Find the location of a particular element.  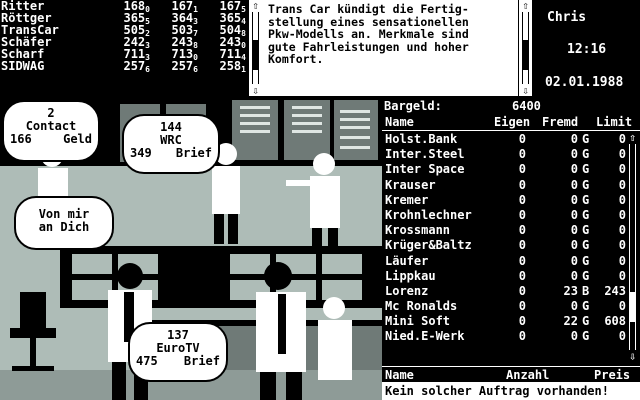

list-item: Inter.Steel 0 0 G 0 is located at coordinates (504, 154).